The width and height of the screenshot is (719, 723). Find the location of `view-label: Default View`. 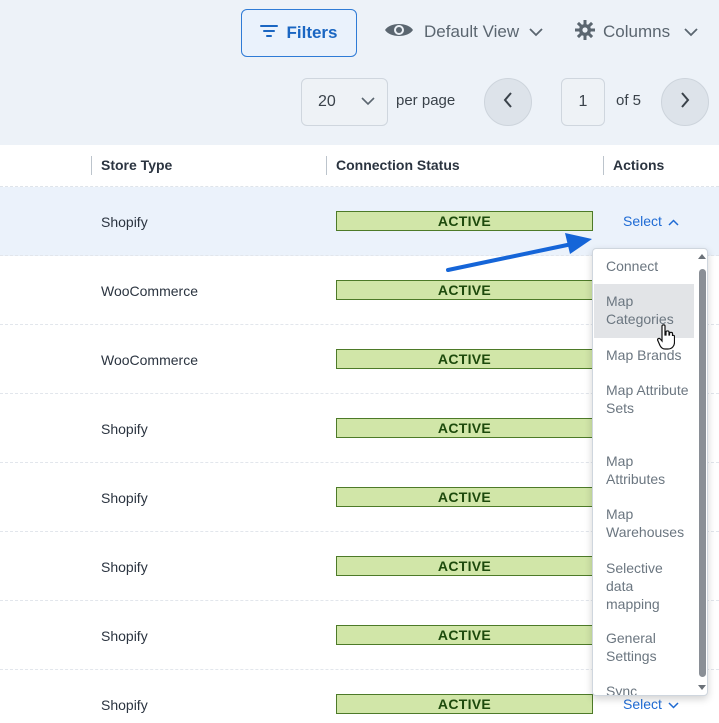

view-label: Default View is located at coordinates (472, 31).